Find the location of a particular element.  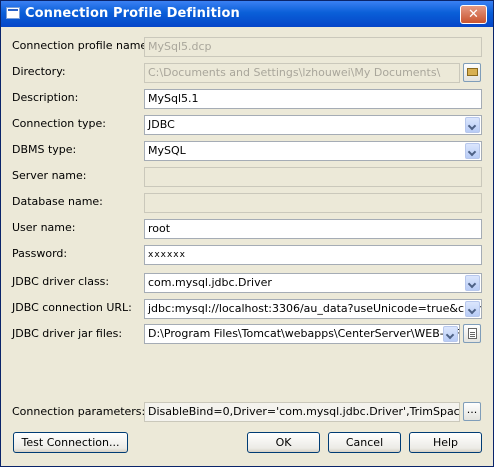

window-icon is located at coordinates (13, 13).